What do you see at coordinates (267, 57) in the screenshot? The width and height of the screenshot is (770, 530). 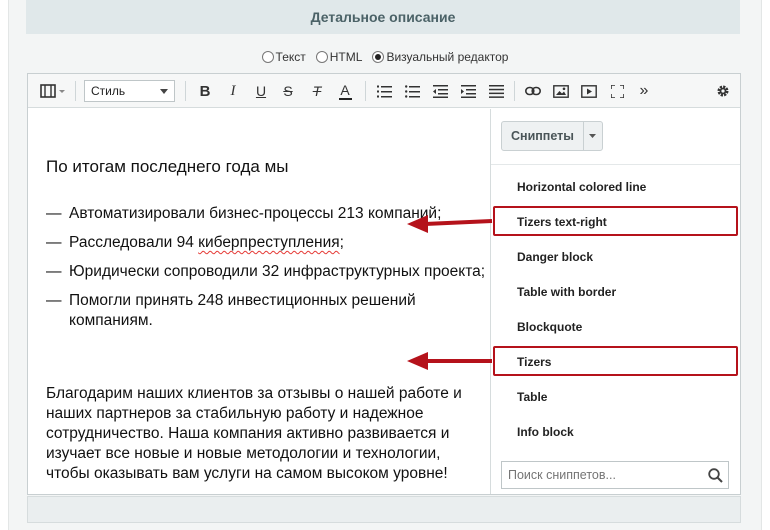 I see `mode-text-radio` at bounding box center [267, 57].